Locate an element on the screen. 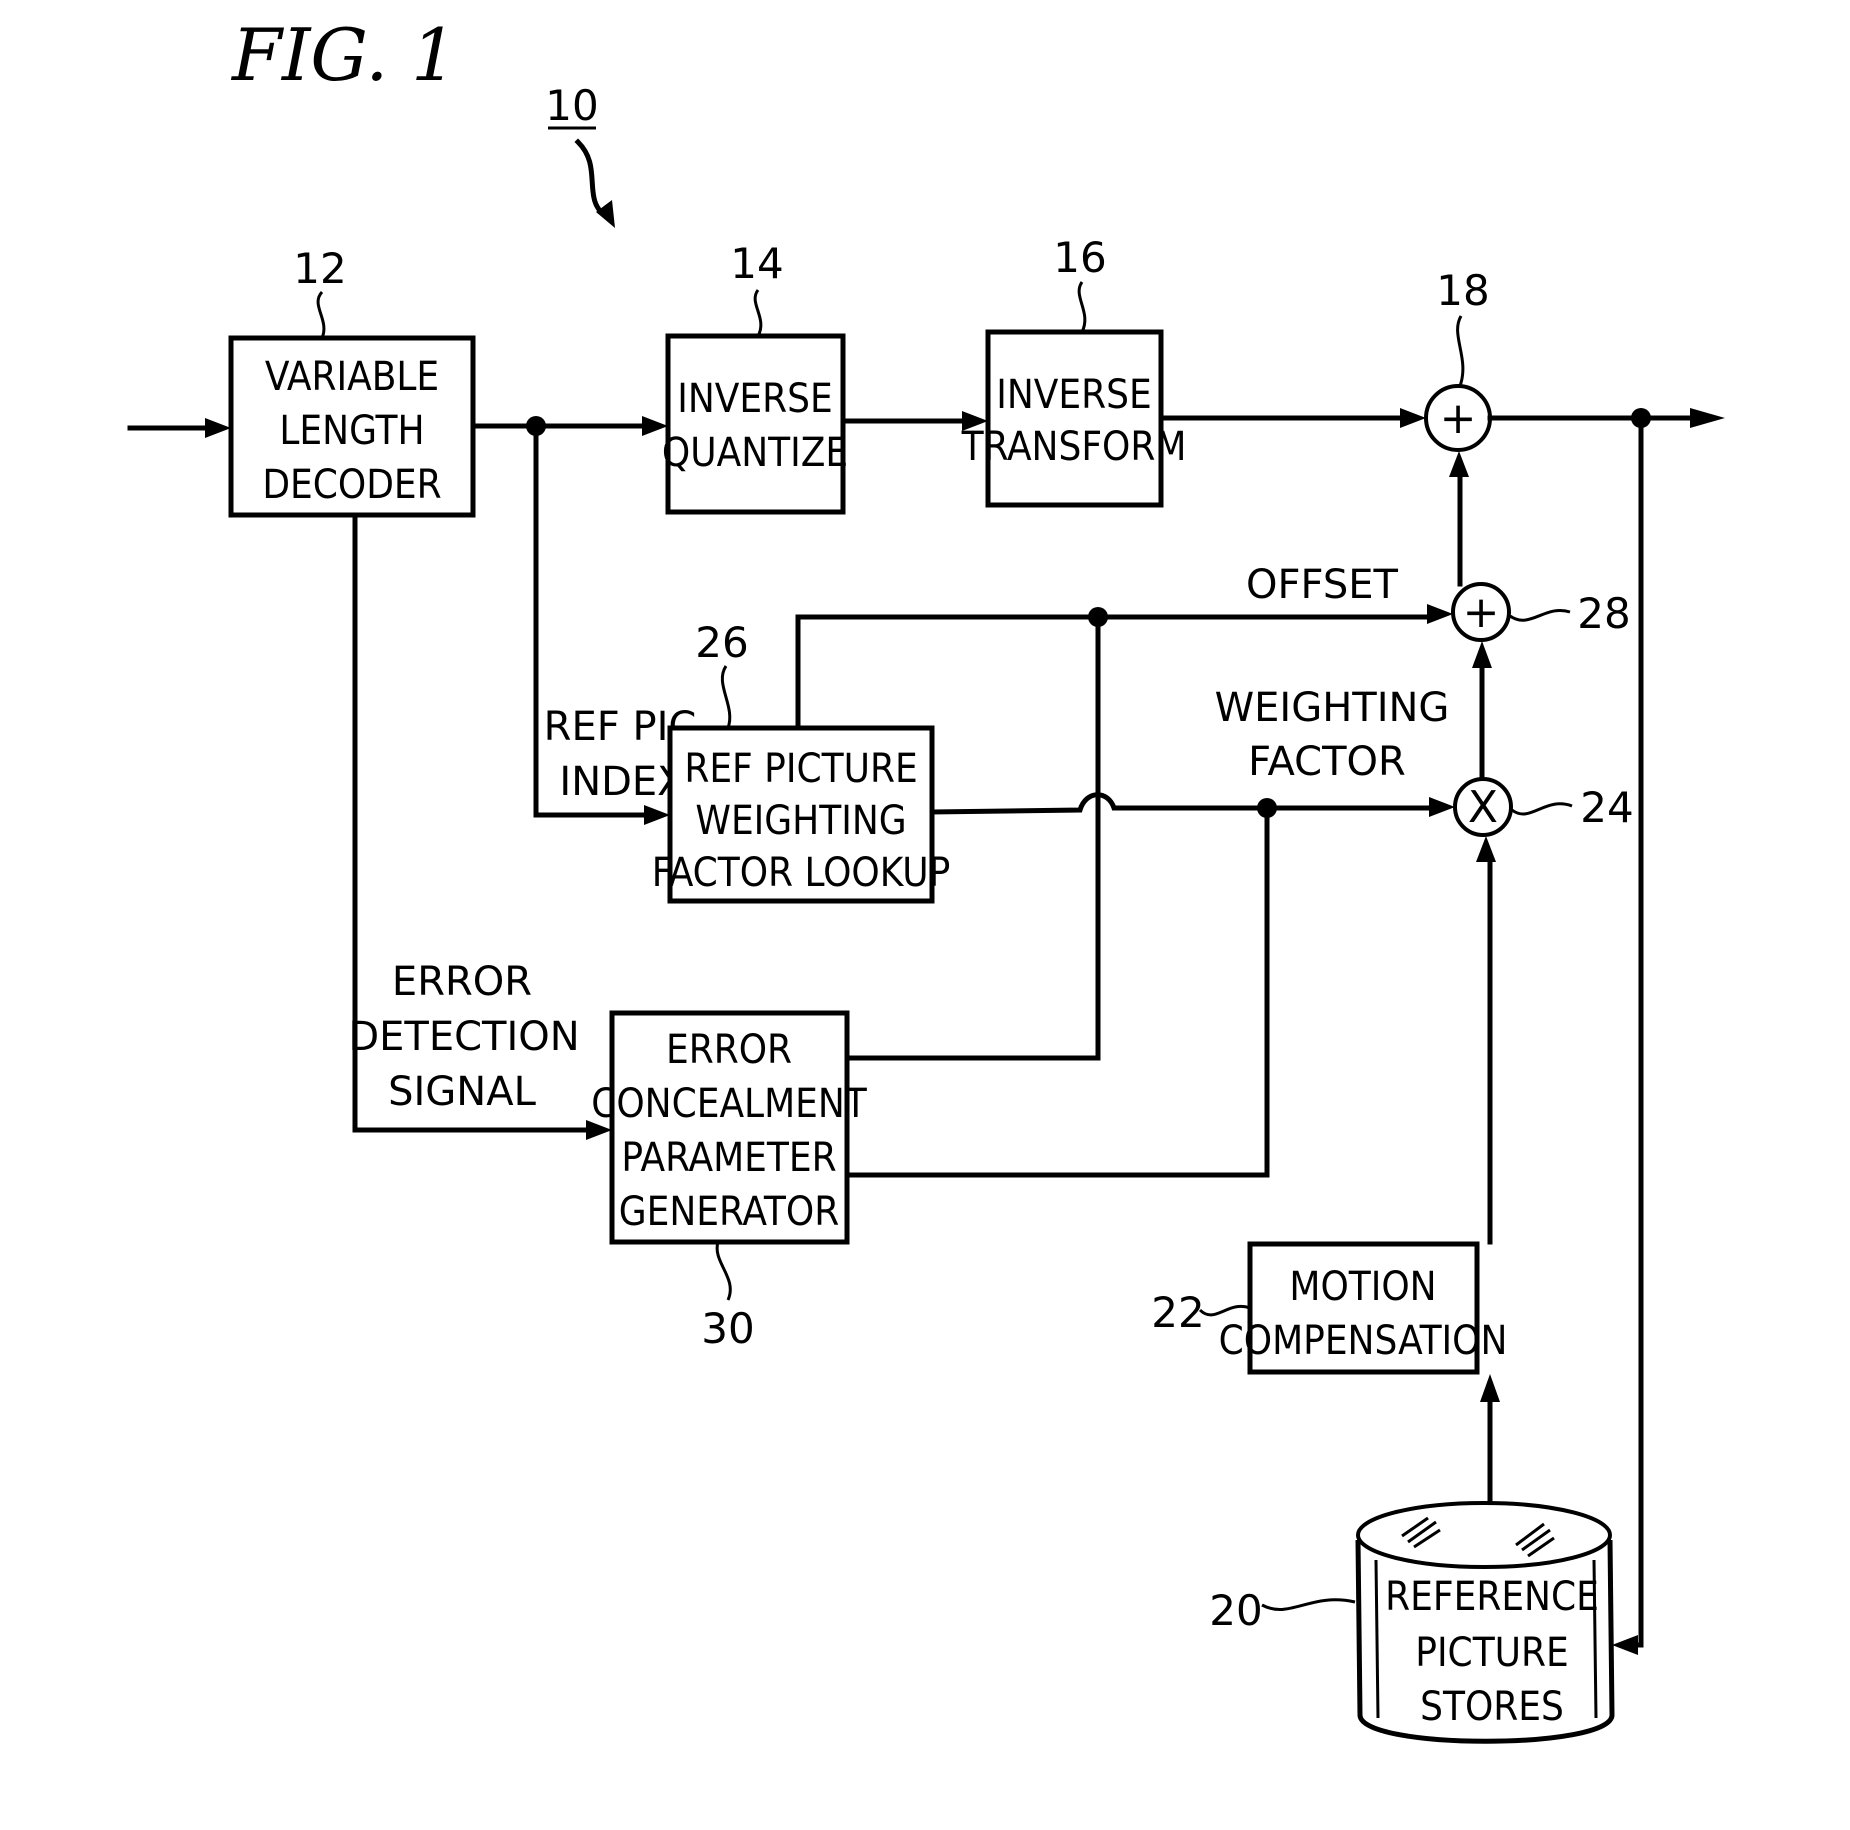 The height and width of the screenshot is (1830, 1850). vld-line-2: LENGTH is located at coordinates (351, 431).